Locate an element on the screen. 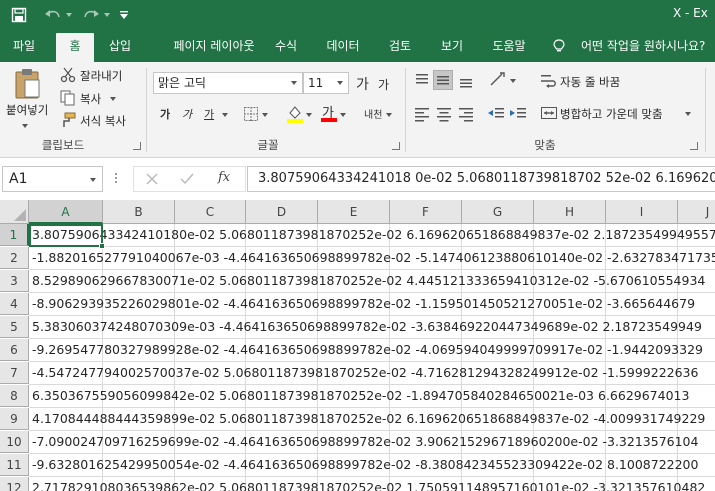 This screenshot has width=715, height=491. row-header: 7 is located at coordinates (14, 373).